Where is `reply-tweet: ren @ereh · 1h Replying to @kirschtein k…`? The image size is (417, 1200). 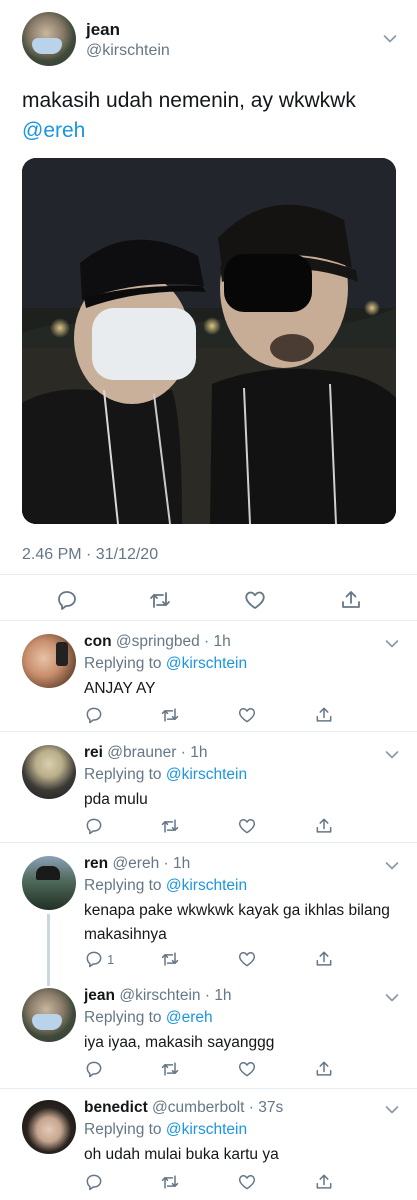
reply-tweet: ren @ereh · 1h Replying to @kirschtein k… is located at coordinates (208, 909).